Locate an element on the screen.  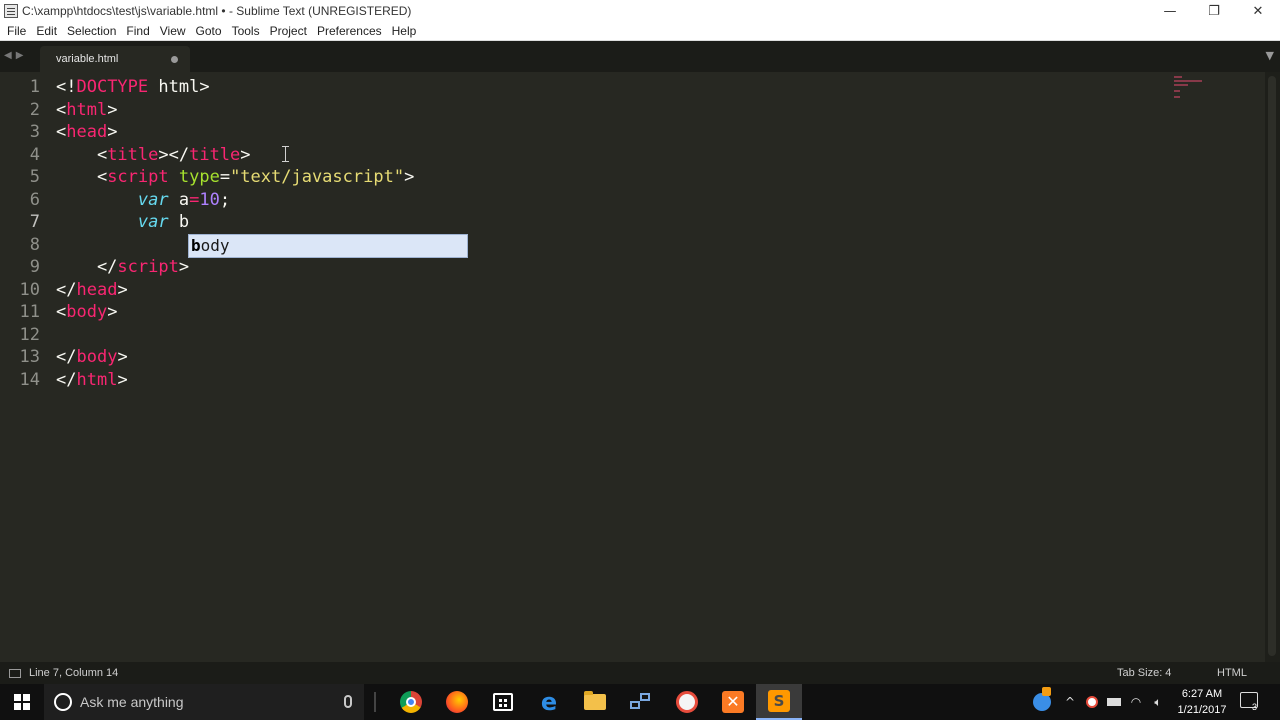
taskbar-separator is located at coordinates (375, 702).